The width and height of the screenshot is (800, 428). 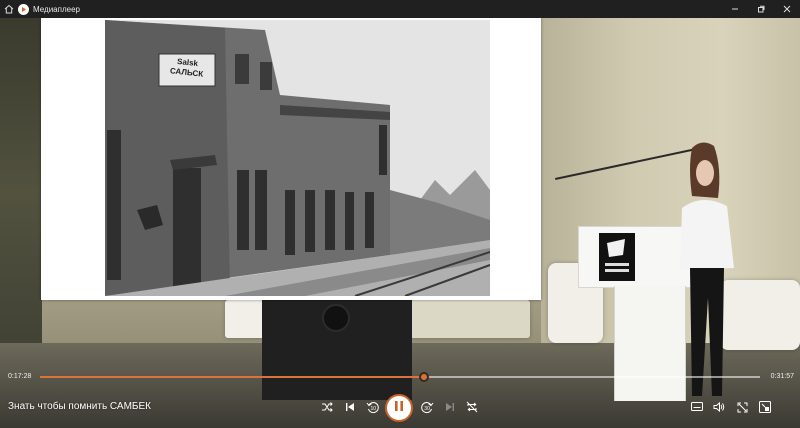 What do you see at coordinates (424, 377) in the screenshot?
I see `seek-thumb` at bounding box center [424, 377].